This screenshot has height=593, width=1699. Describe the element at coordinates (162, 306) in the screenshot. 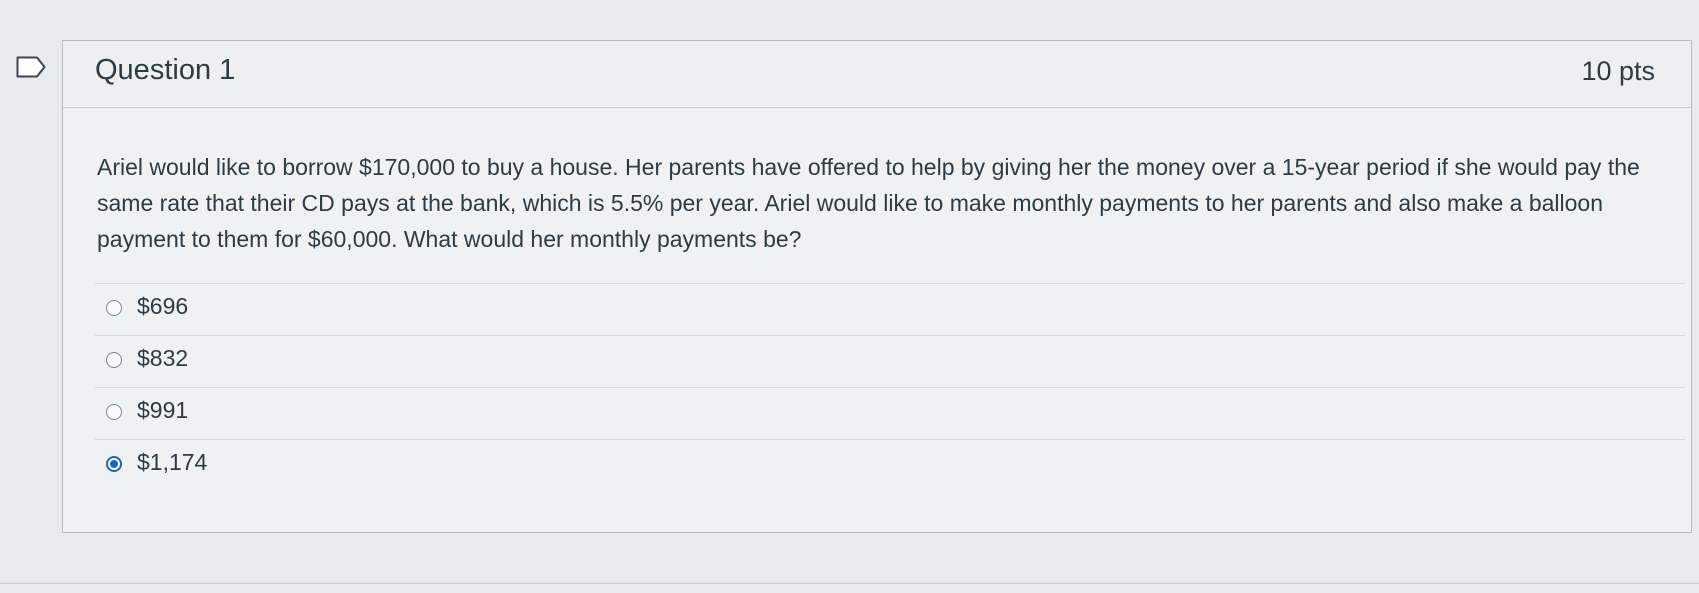

I see `answer-label: $696` at that location.